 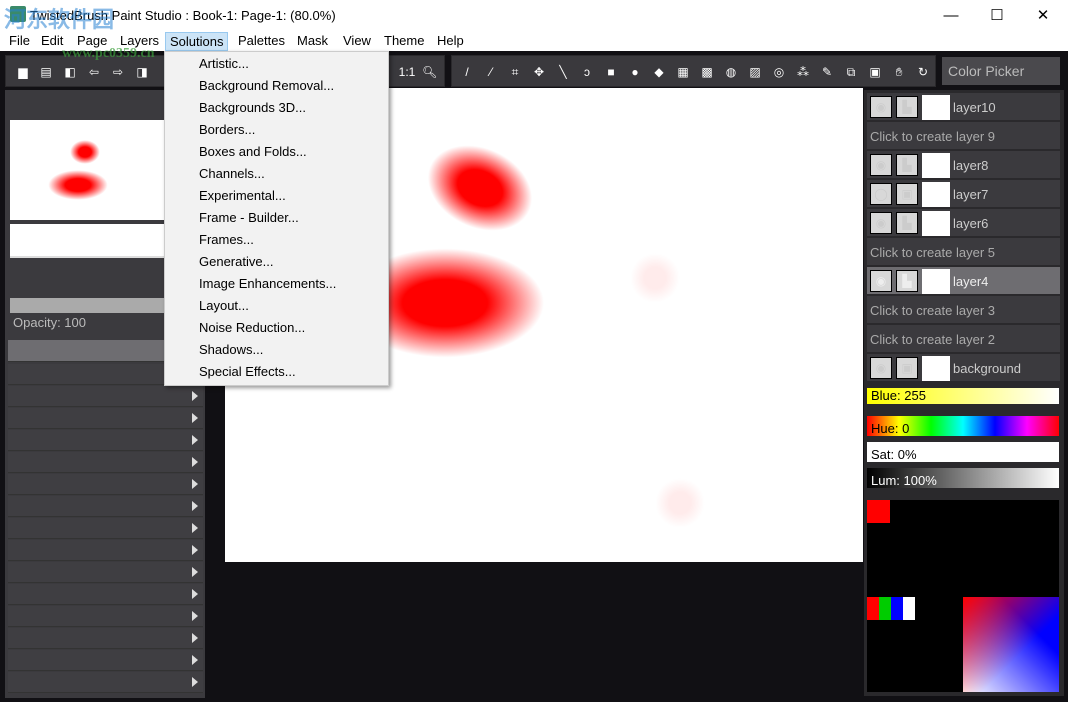 What do you see at coordinates (881, 194) in the screenshot?
I see `eye-closed-icon: ◯` at bounding box center [881, 194].